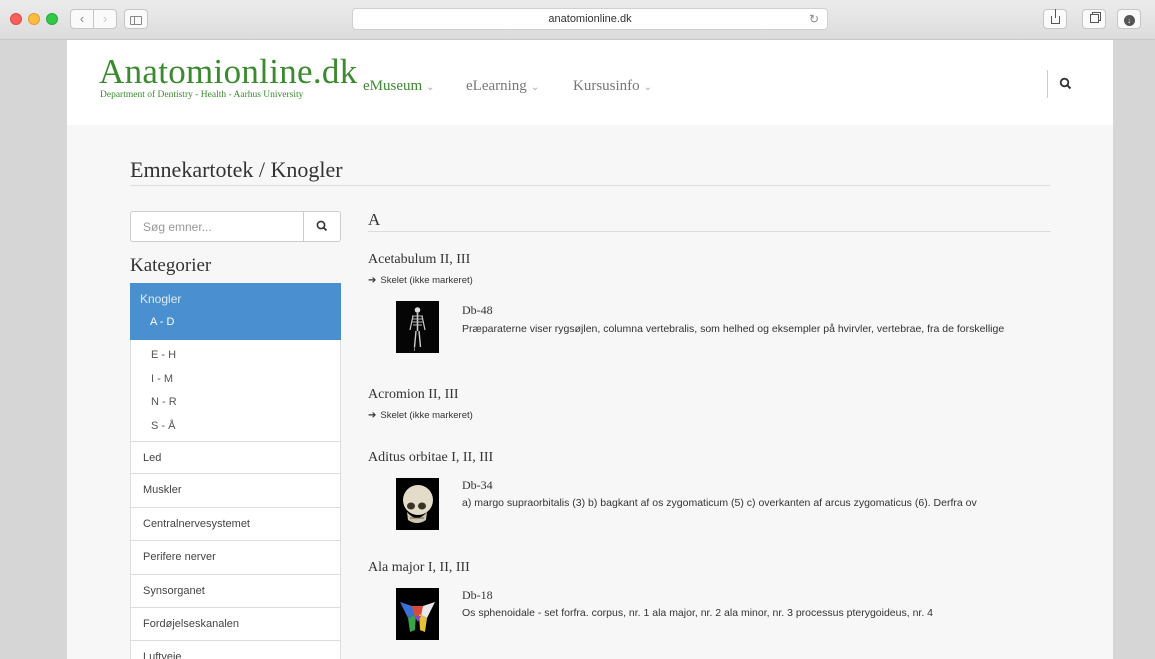 This screenshot has height=659, width=1155. What do you see at coordinates (235, 403) in the screenshot?
I see `subcategory-n-r: N - R` at bounding box center [235, 403].